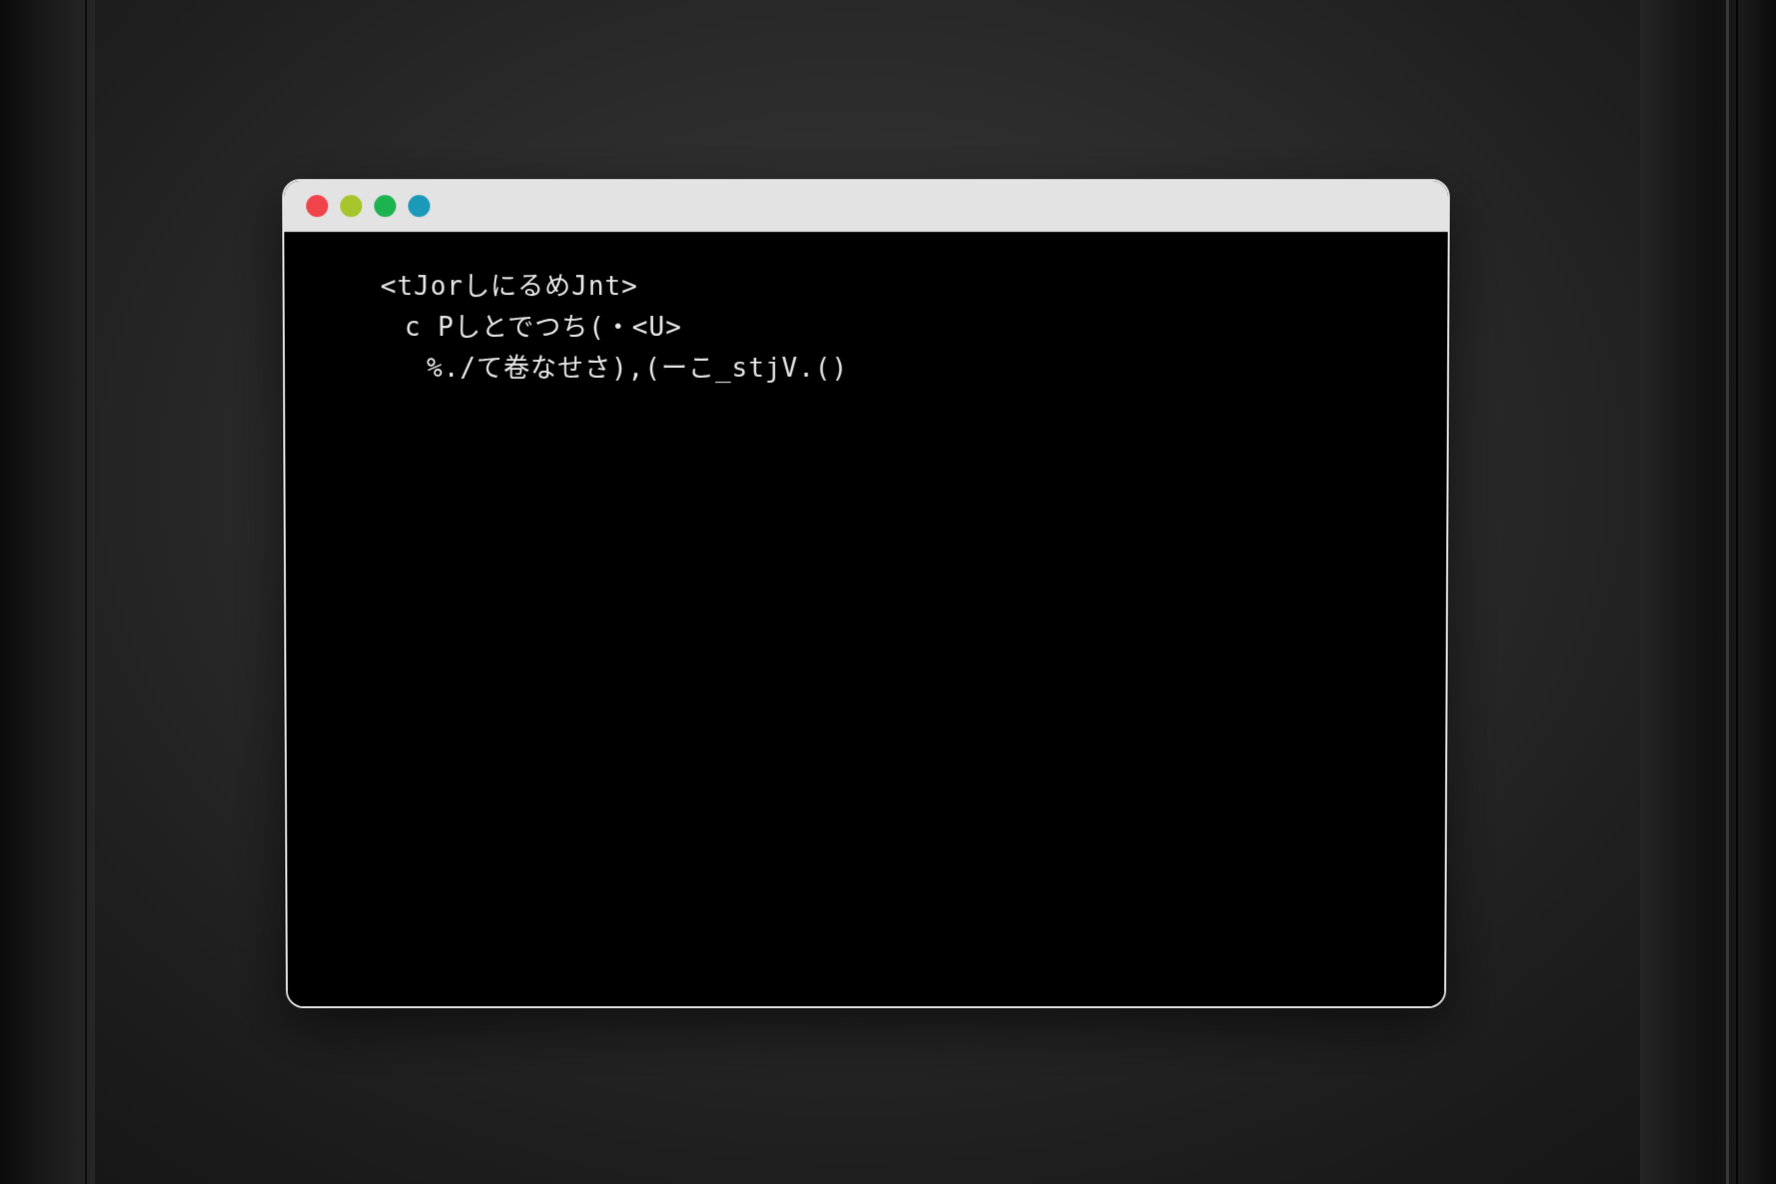 This screenshot has height=1184, width=1776. What do you see at coordinates (913, 287) in the screenshot?
I see `terminal-line: <tJorしにるめJnt>` at bounding box center [913, 287].